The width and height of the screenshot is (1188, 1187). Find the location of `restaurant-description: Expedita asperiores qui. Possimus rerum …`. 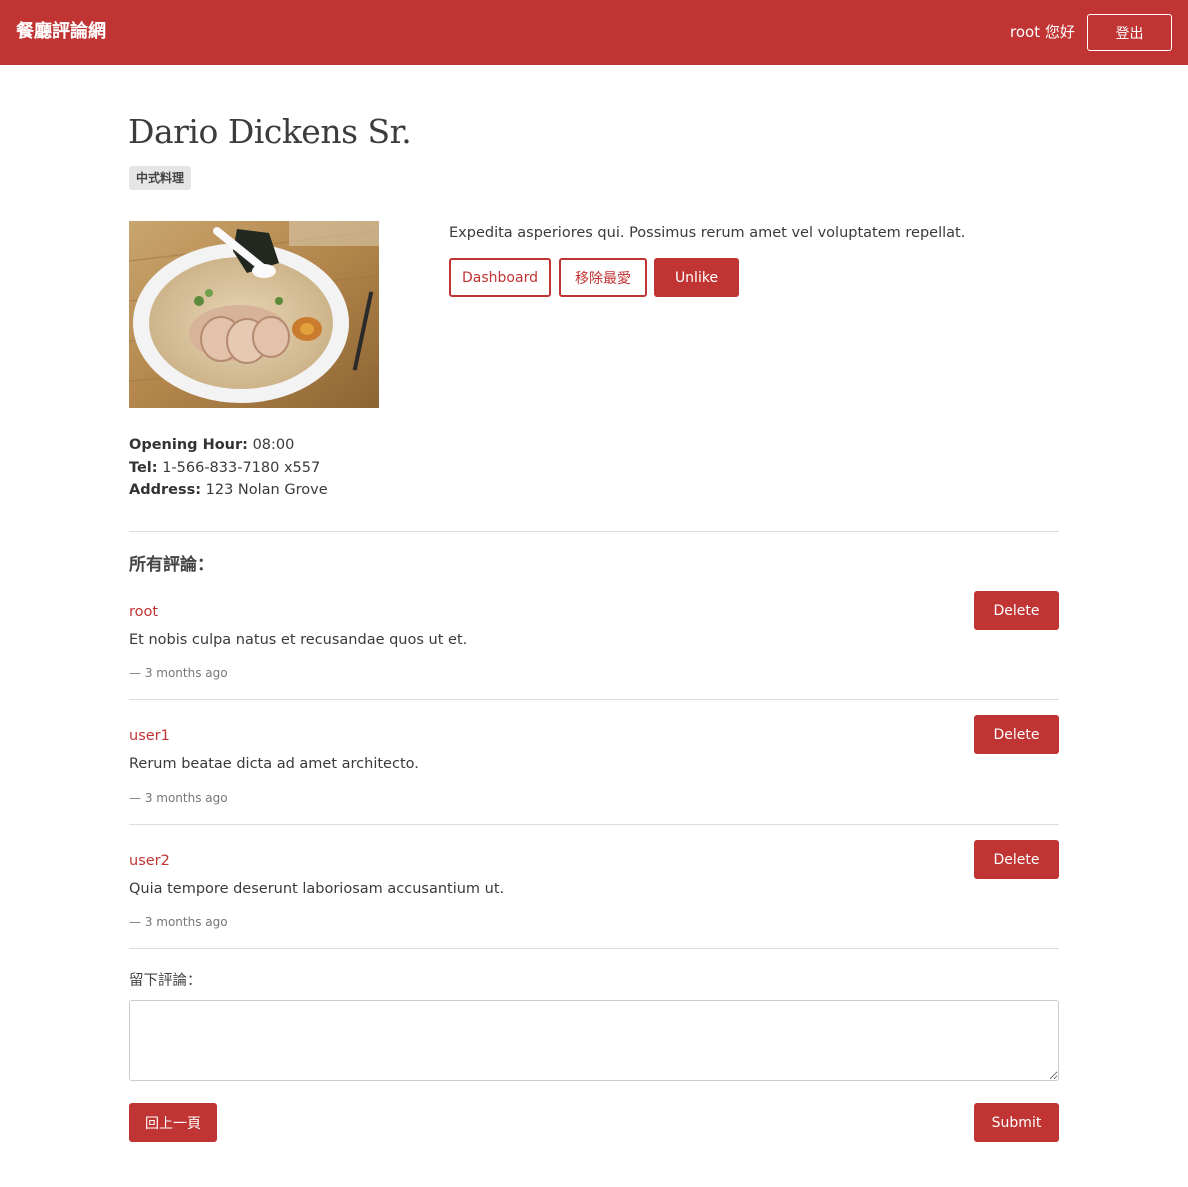

restaurant-description: Expedita asperiores qui. Possimus rerum … is located at coordinates (707, 233).